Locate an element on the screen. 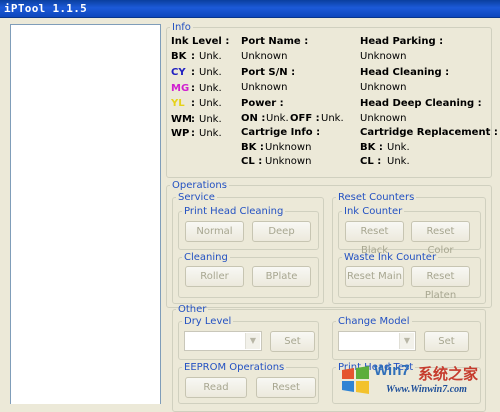  head-cleaning-value: Unknown is located at coordinates (383, 87).